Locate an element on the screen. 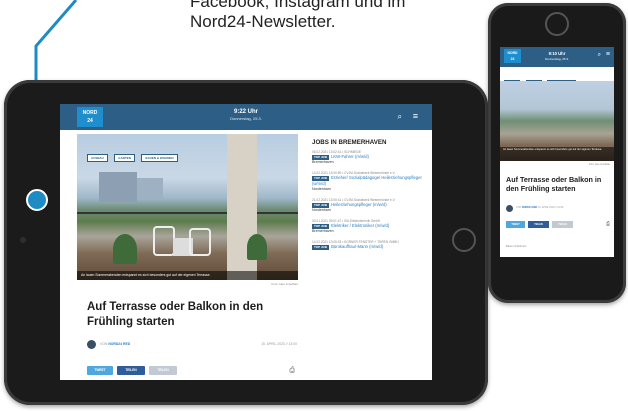  chip-bauen-wohnen: BAUEN & WOHNEN is located at coordinates (159, 158).